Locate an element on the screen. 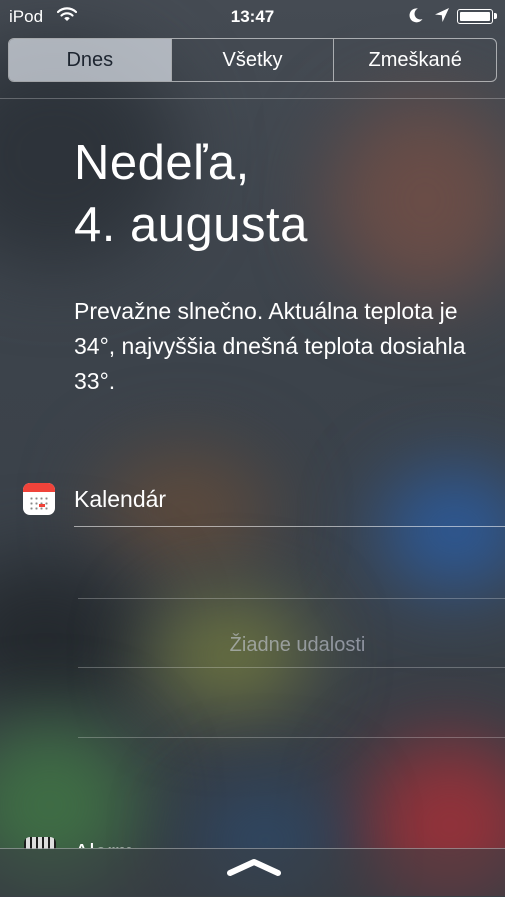 The image size is (505, 897). no-events-message: Žiadne udalosti is located at coordinates (297, 645).